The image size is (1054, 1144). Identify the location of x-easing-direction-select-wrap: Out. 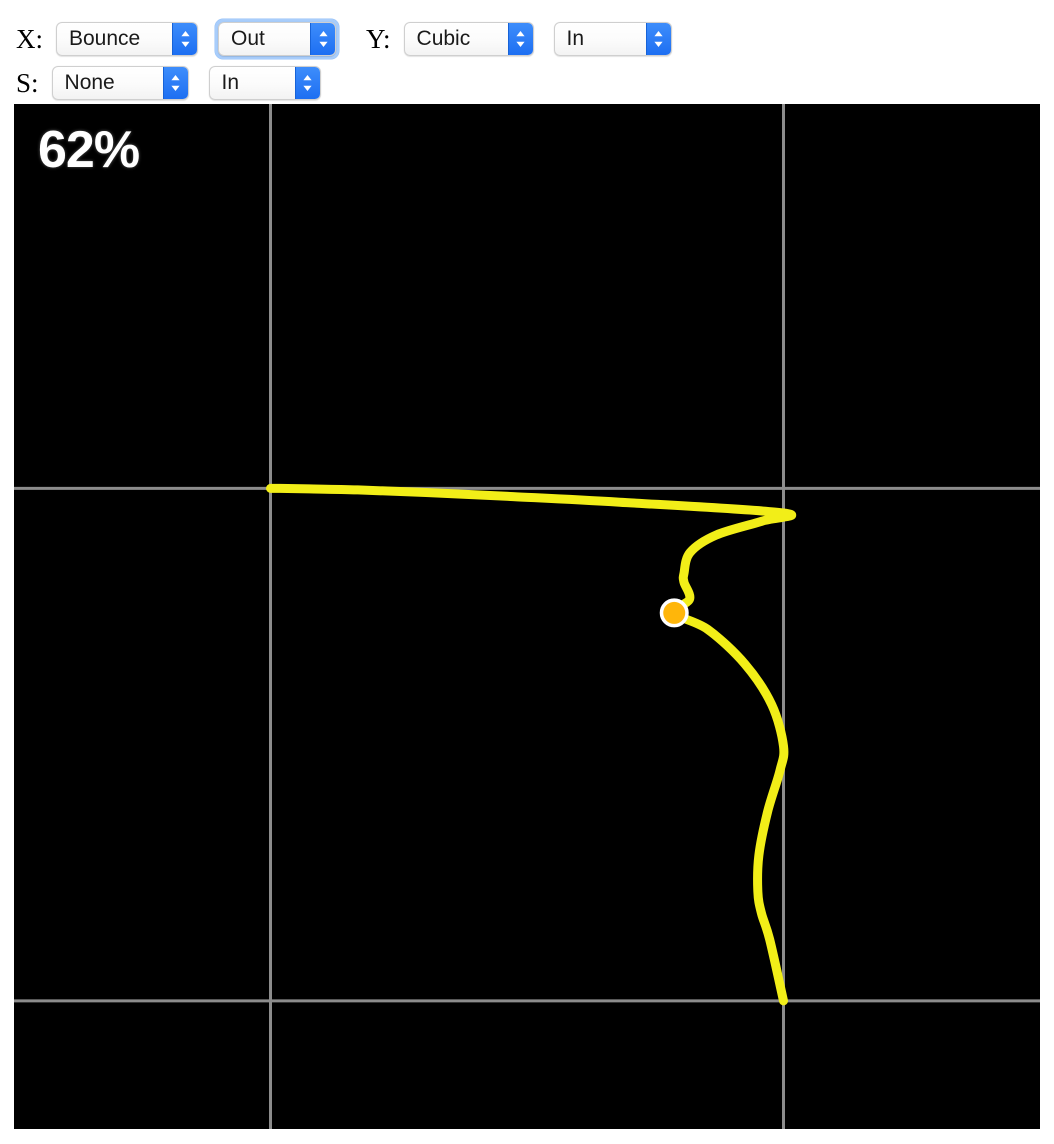
(277, 39).